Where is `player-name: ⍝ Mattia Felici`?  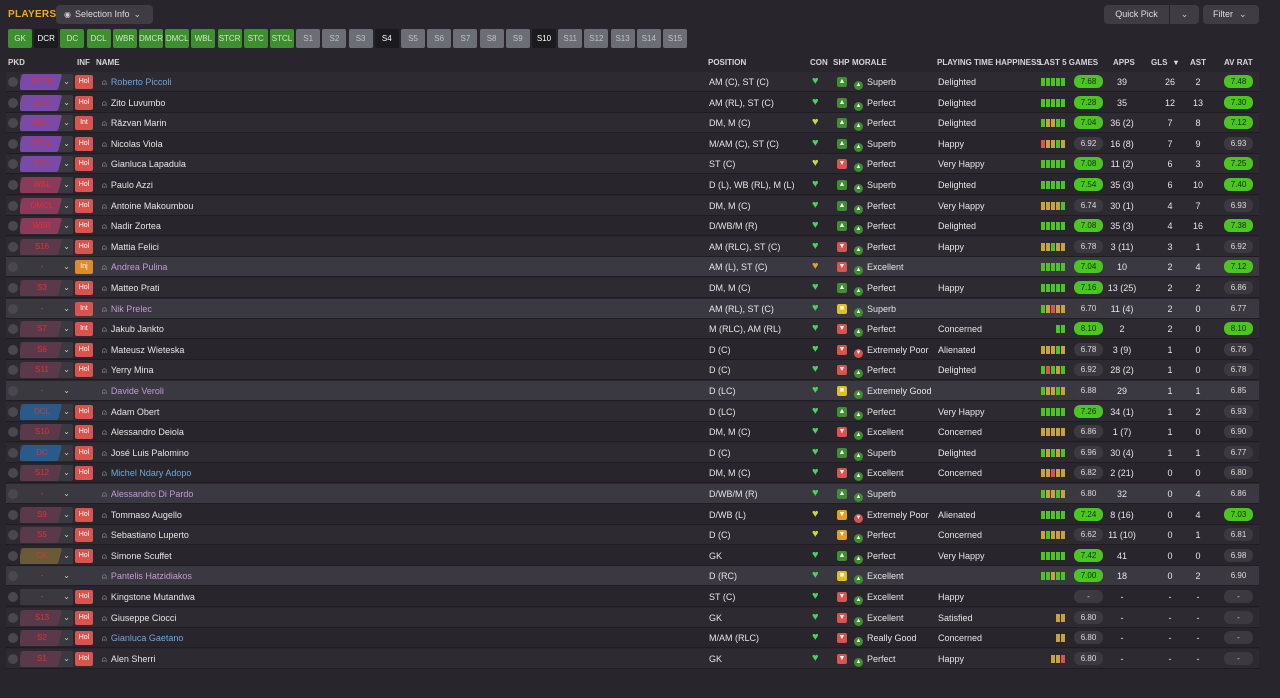 player-name: ⍝ Mattia Felici is located at coordinates (130, 247).